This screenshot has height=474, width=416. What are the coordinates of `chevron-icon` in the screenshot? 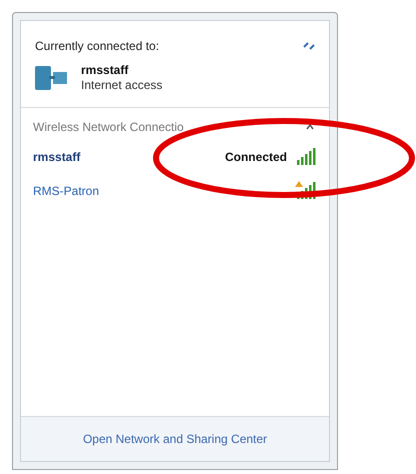 It's located at (310, 127).